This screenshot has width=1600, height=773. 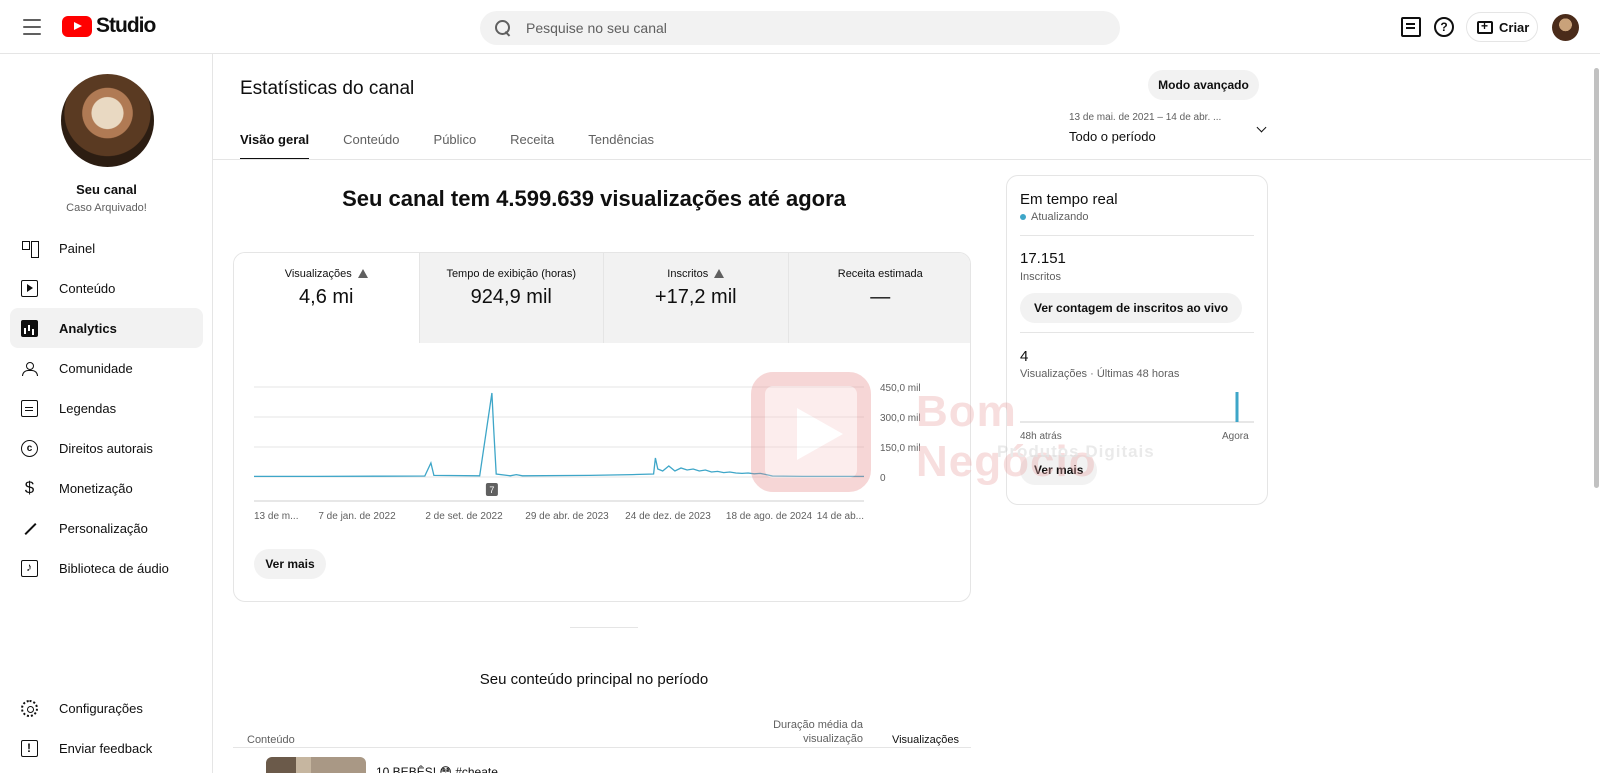 I want to click on realtime-views-count: 4, so click(x=1024, y=356).